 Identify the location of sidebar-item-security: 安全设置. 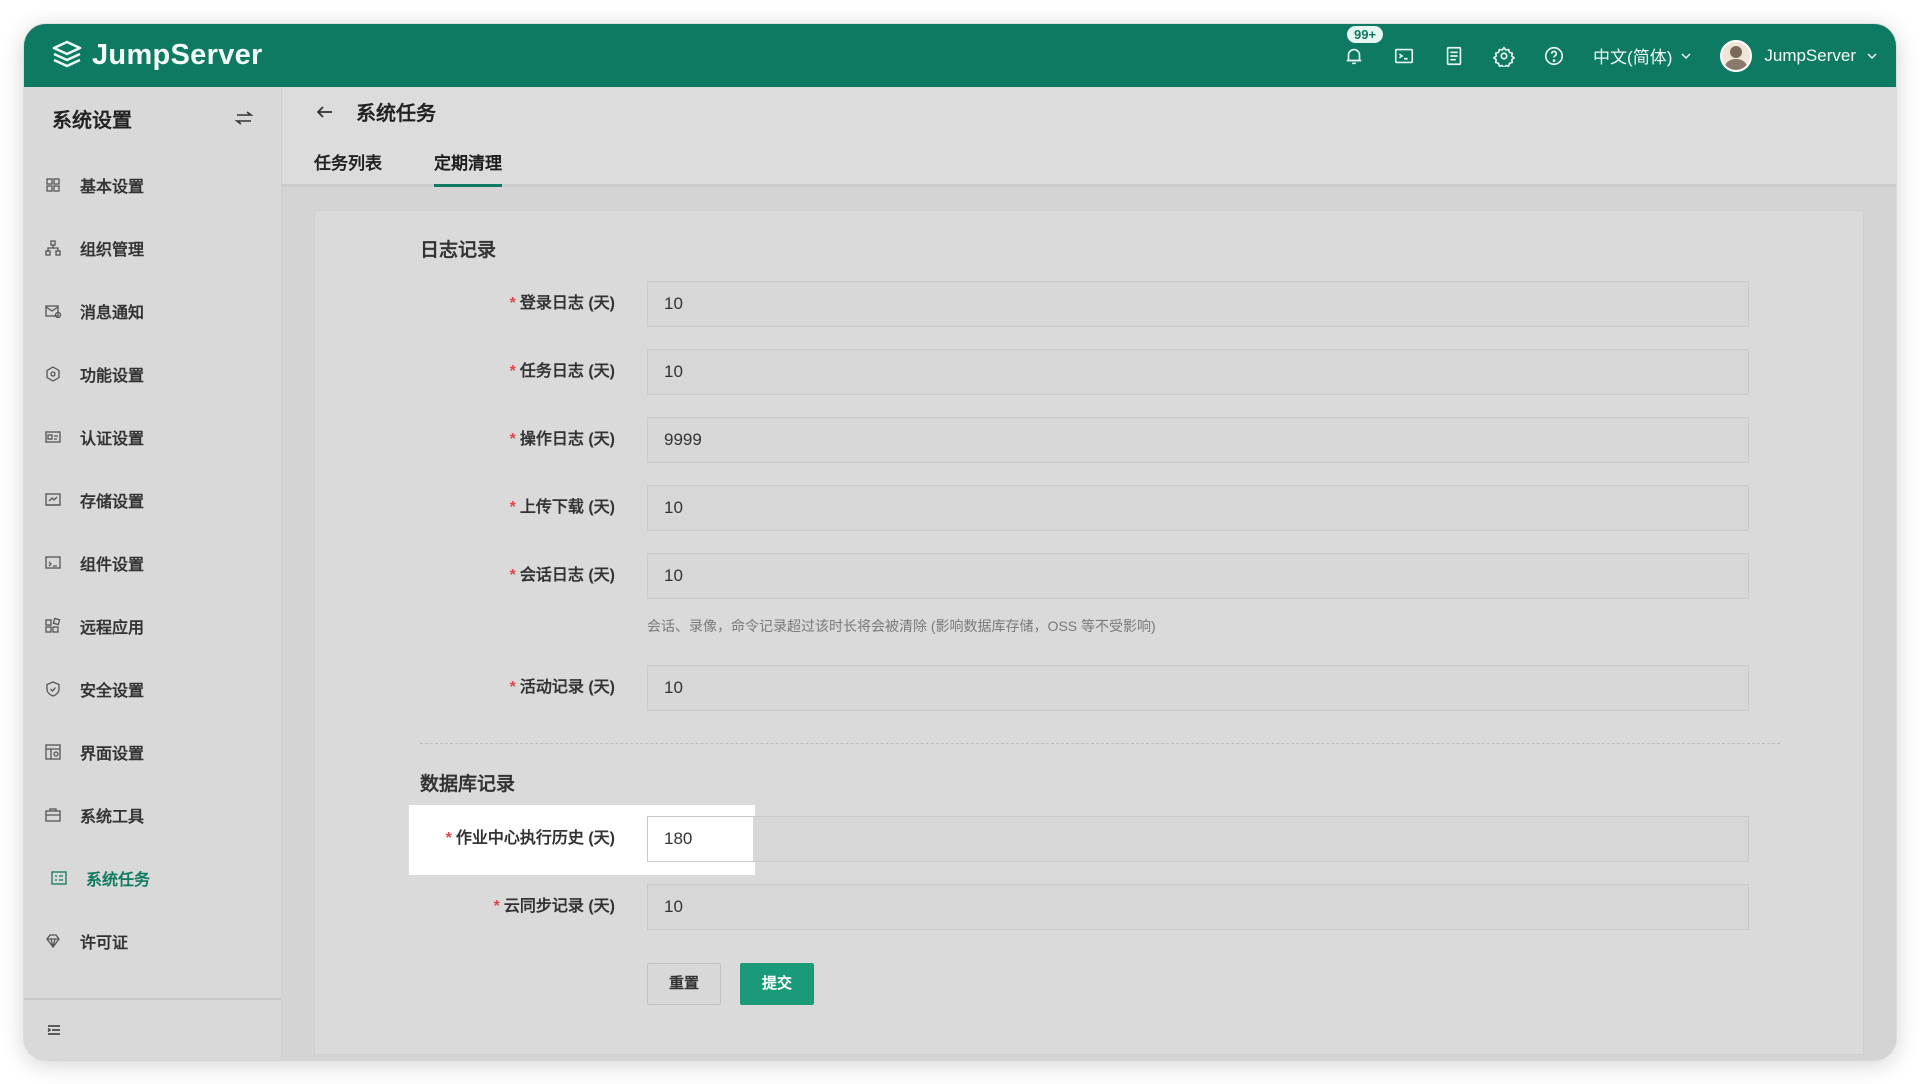
(152, 688).